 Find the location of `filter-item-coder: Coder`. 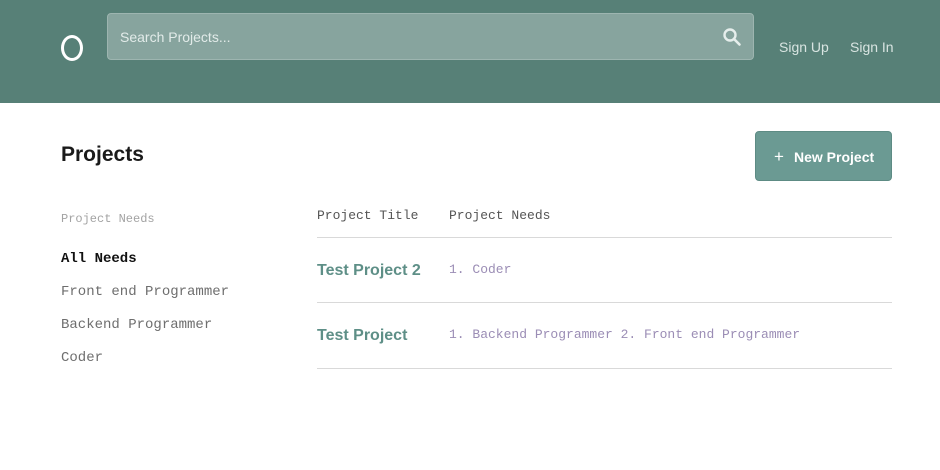

filter-item-coder: Coder is located at coordinates (82, 358).